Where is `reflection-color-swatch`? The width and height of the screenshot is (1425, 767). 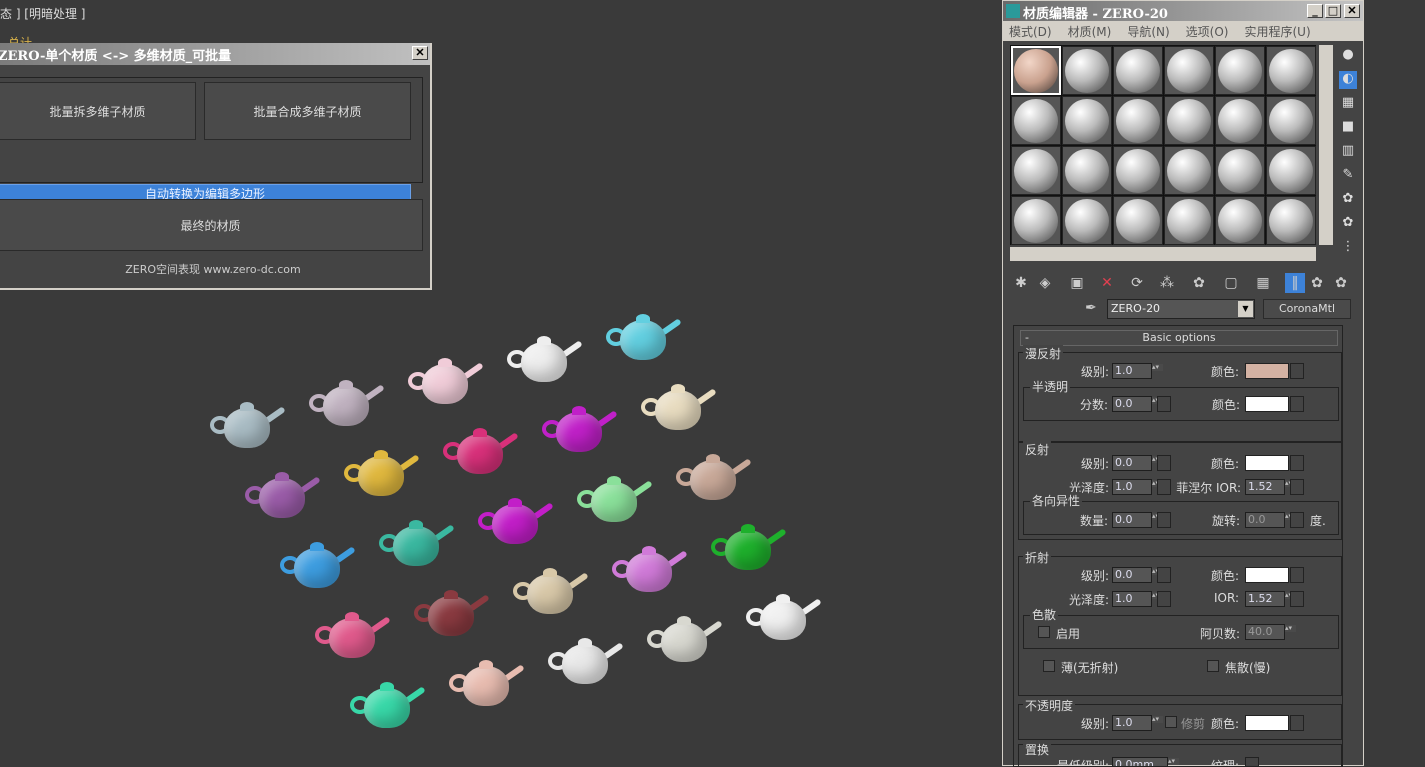 reflection-color-swatch is located at coordinates (1267, 463).